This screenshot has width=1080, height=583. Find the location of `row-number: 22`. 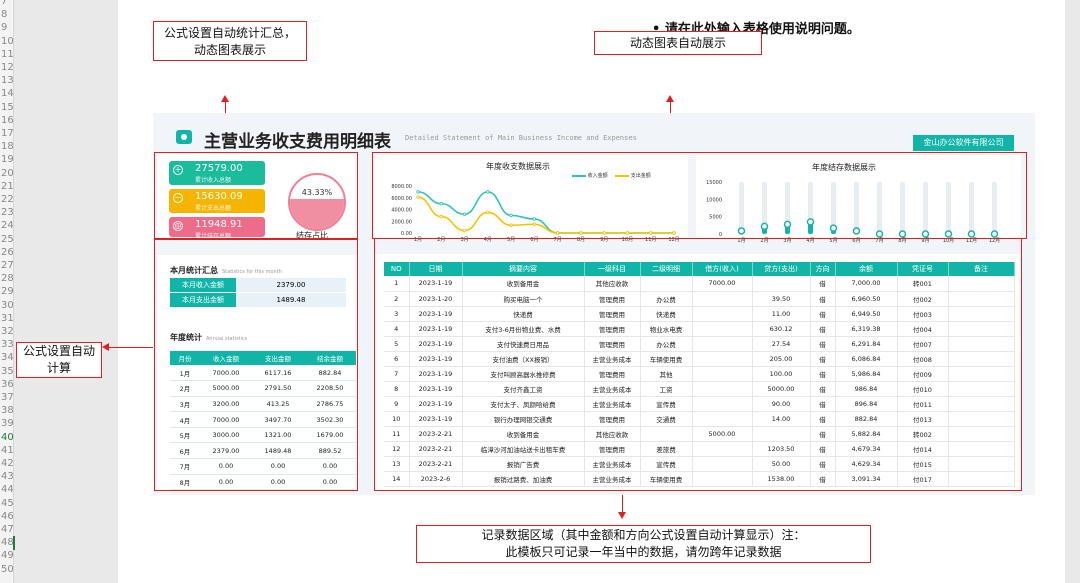

row-number: 22 is located at coordinates (7, 200).